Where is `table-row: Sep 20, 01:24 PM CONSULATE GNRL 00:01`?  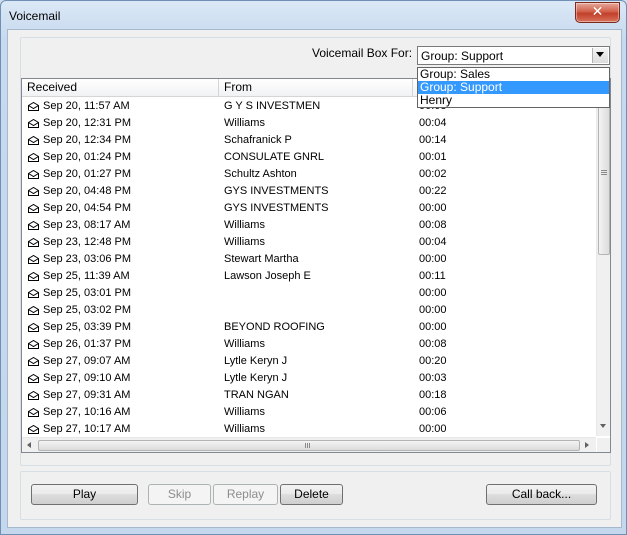 table-row: Sep 20, 01:24 PM CONSULATE GNRL 00:01 is located at coordinates (309, 156).